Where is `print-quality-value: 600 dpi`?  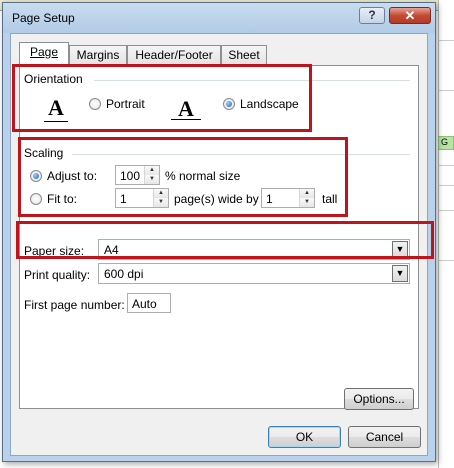 print-quality-value: 600 dpi is located at coordinates (124, 274).